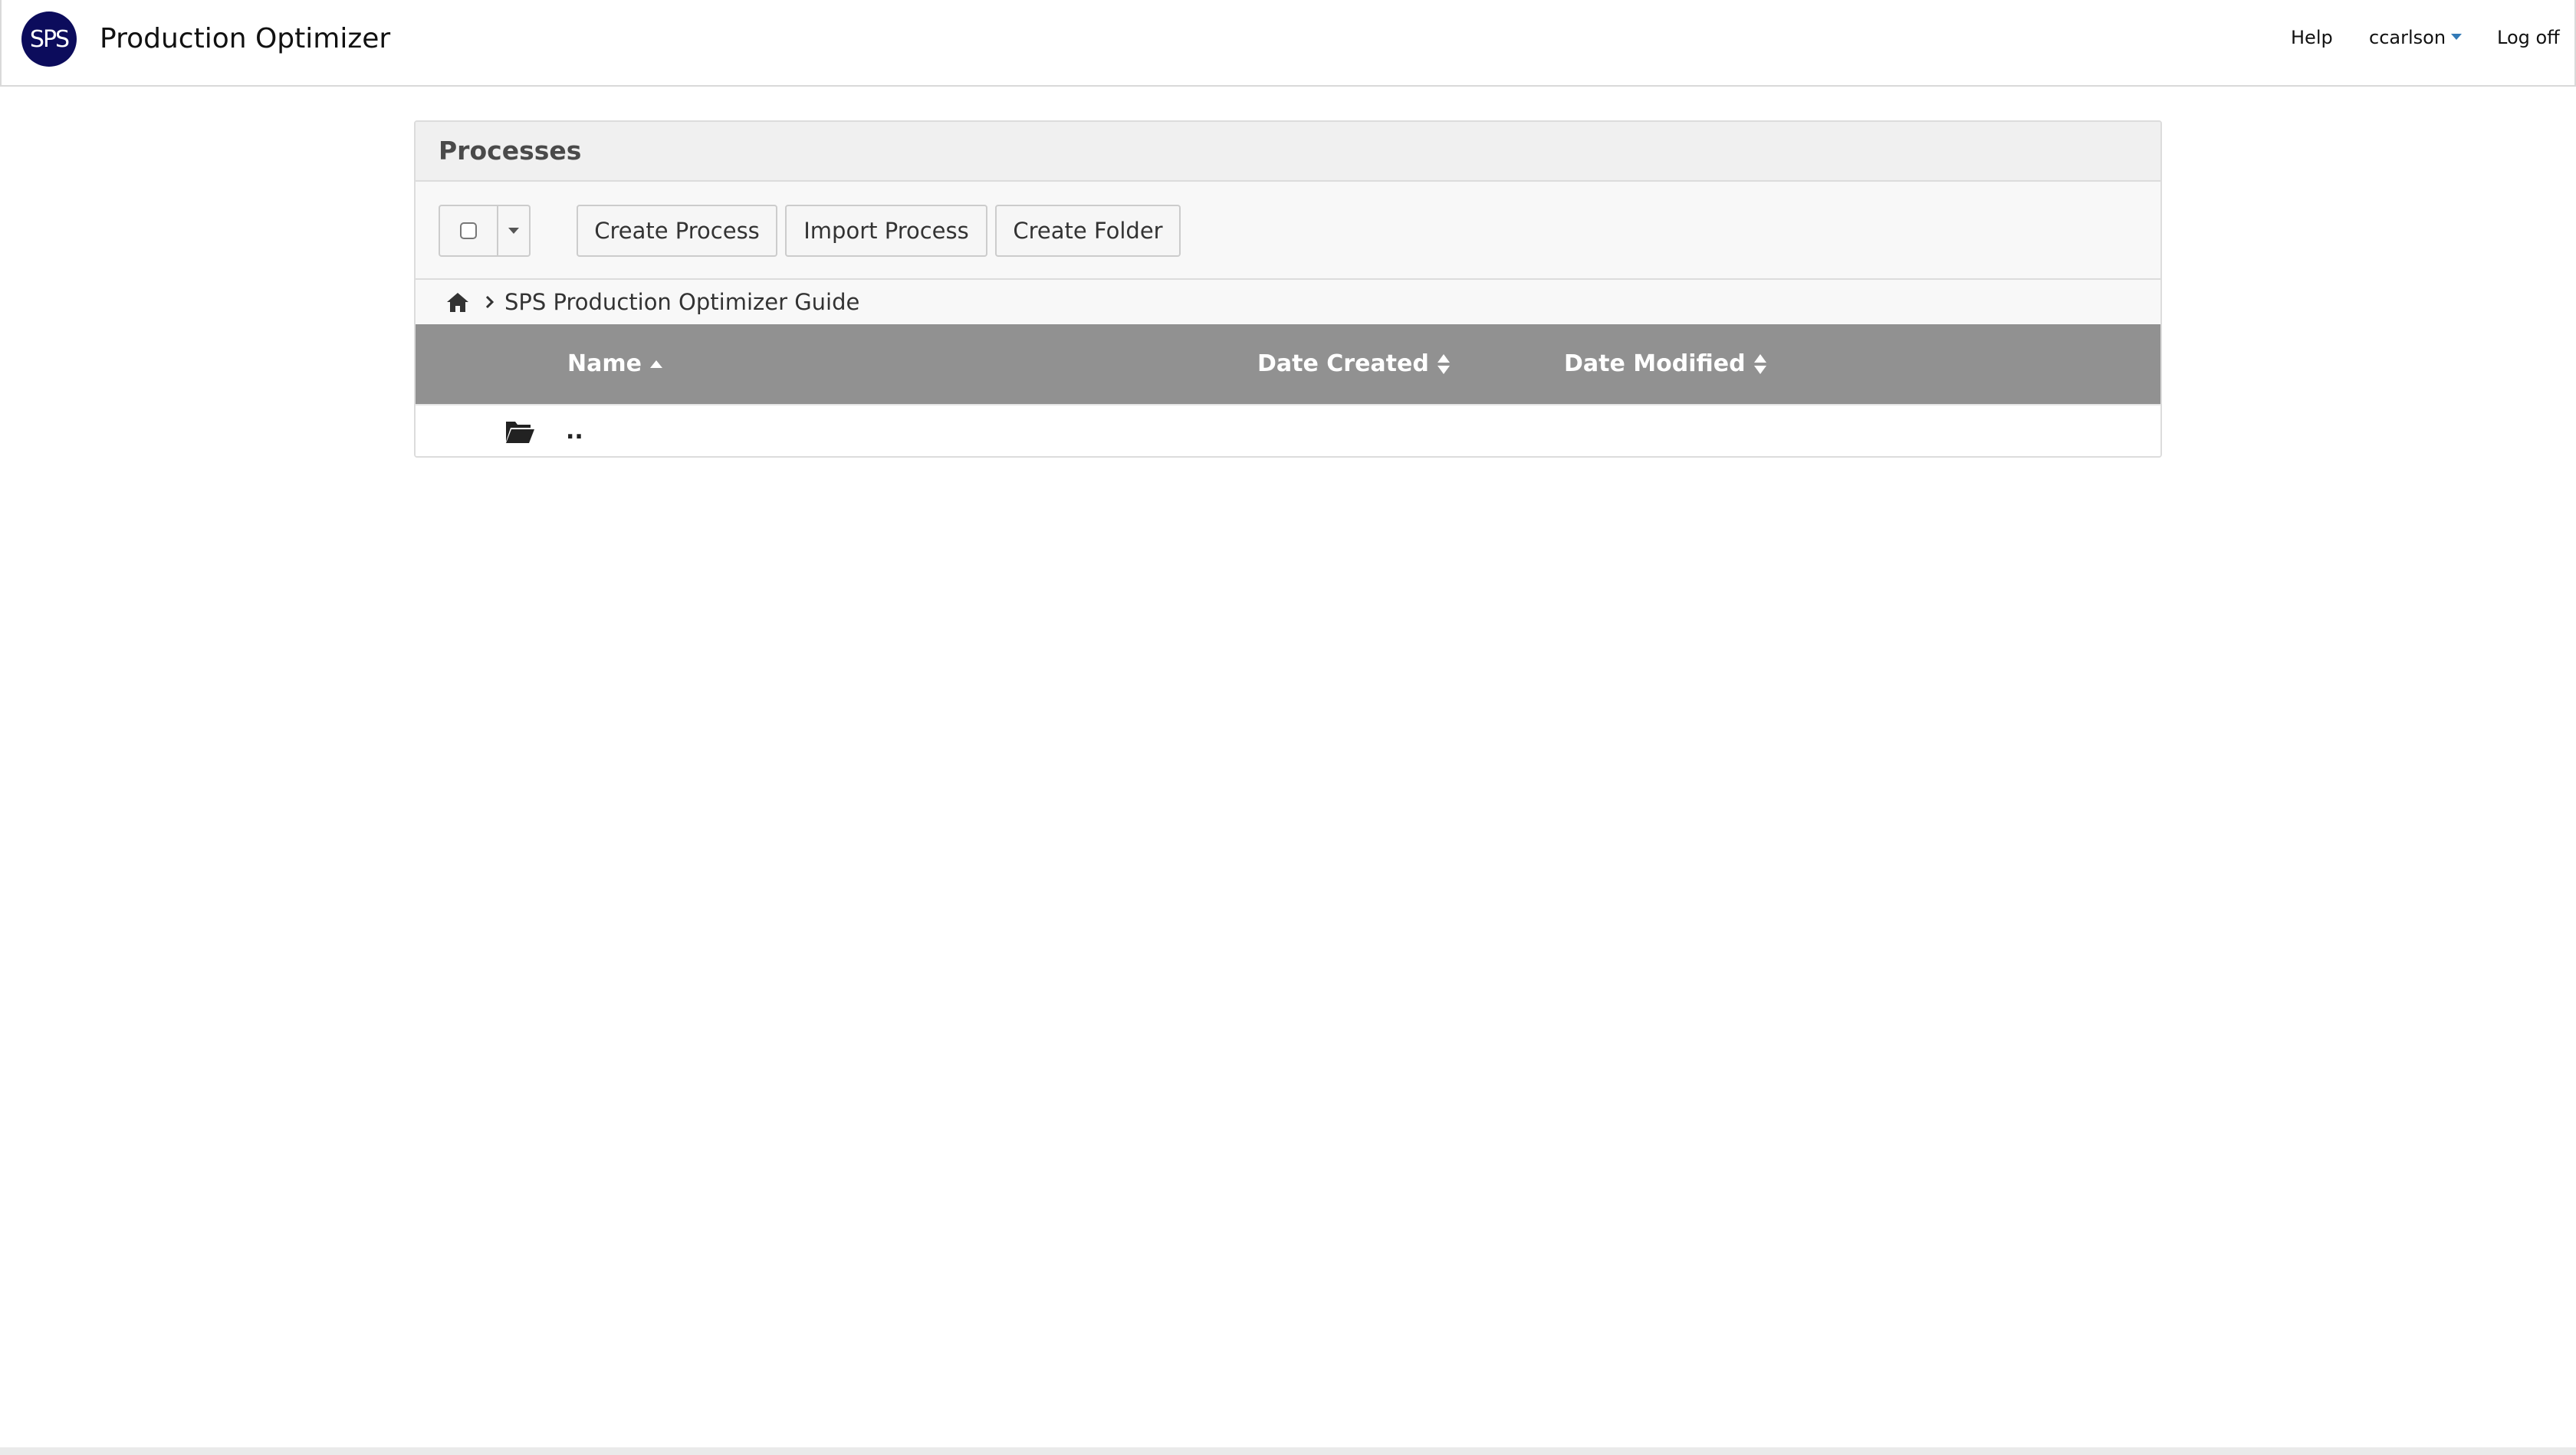  Describe the element at coordinates (655, 364) in the screenshot. I see `sort-ascending-icon` at that location.